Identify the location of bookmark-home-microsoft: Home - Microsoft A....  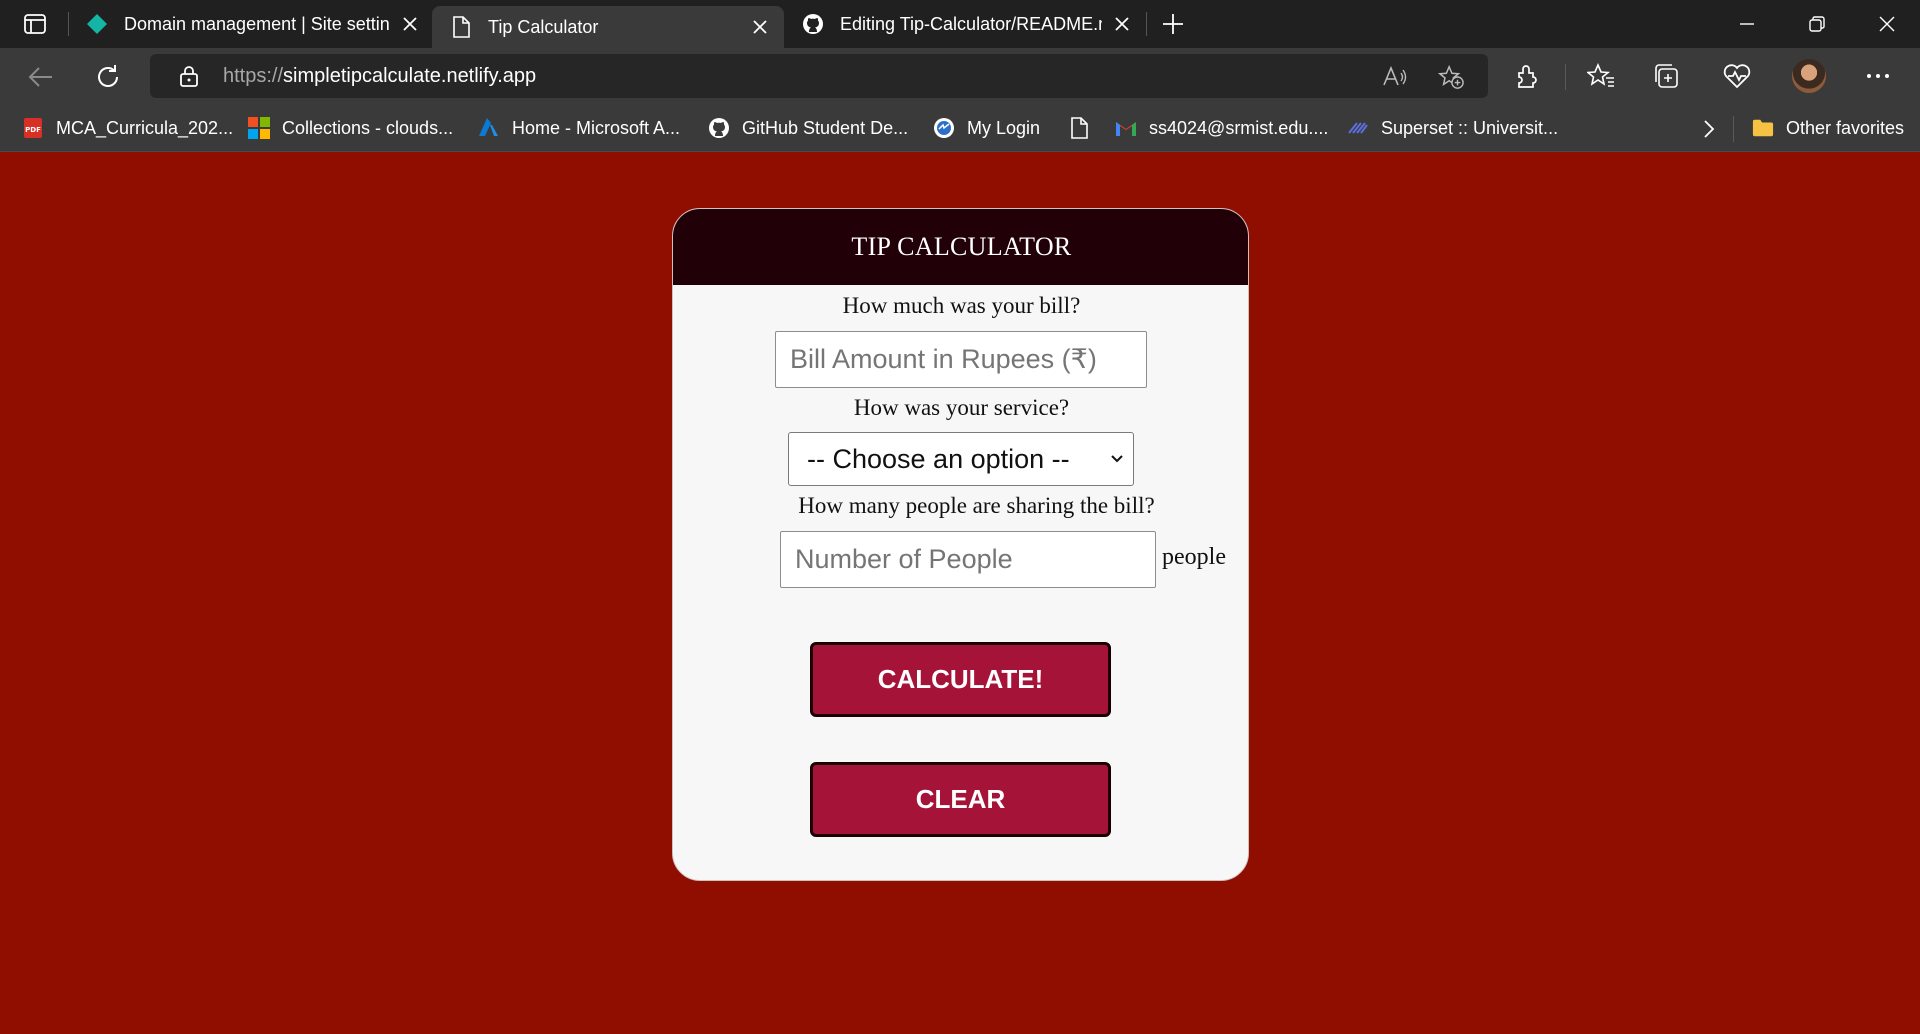
(579, 128).